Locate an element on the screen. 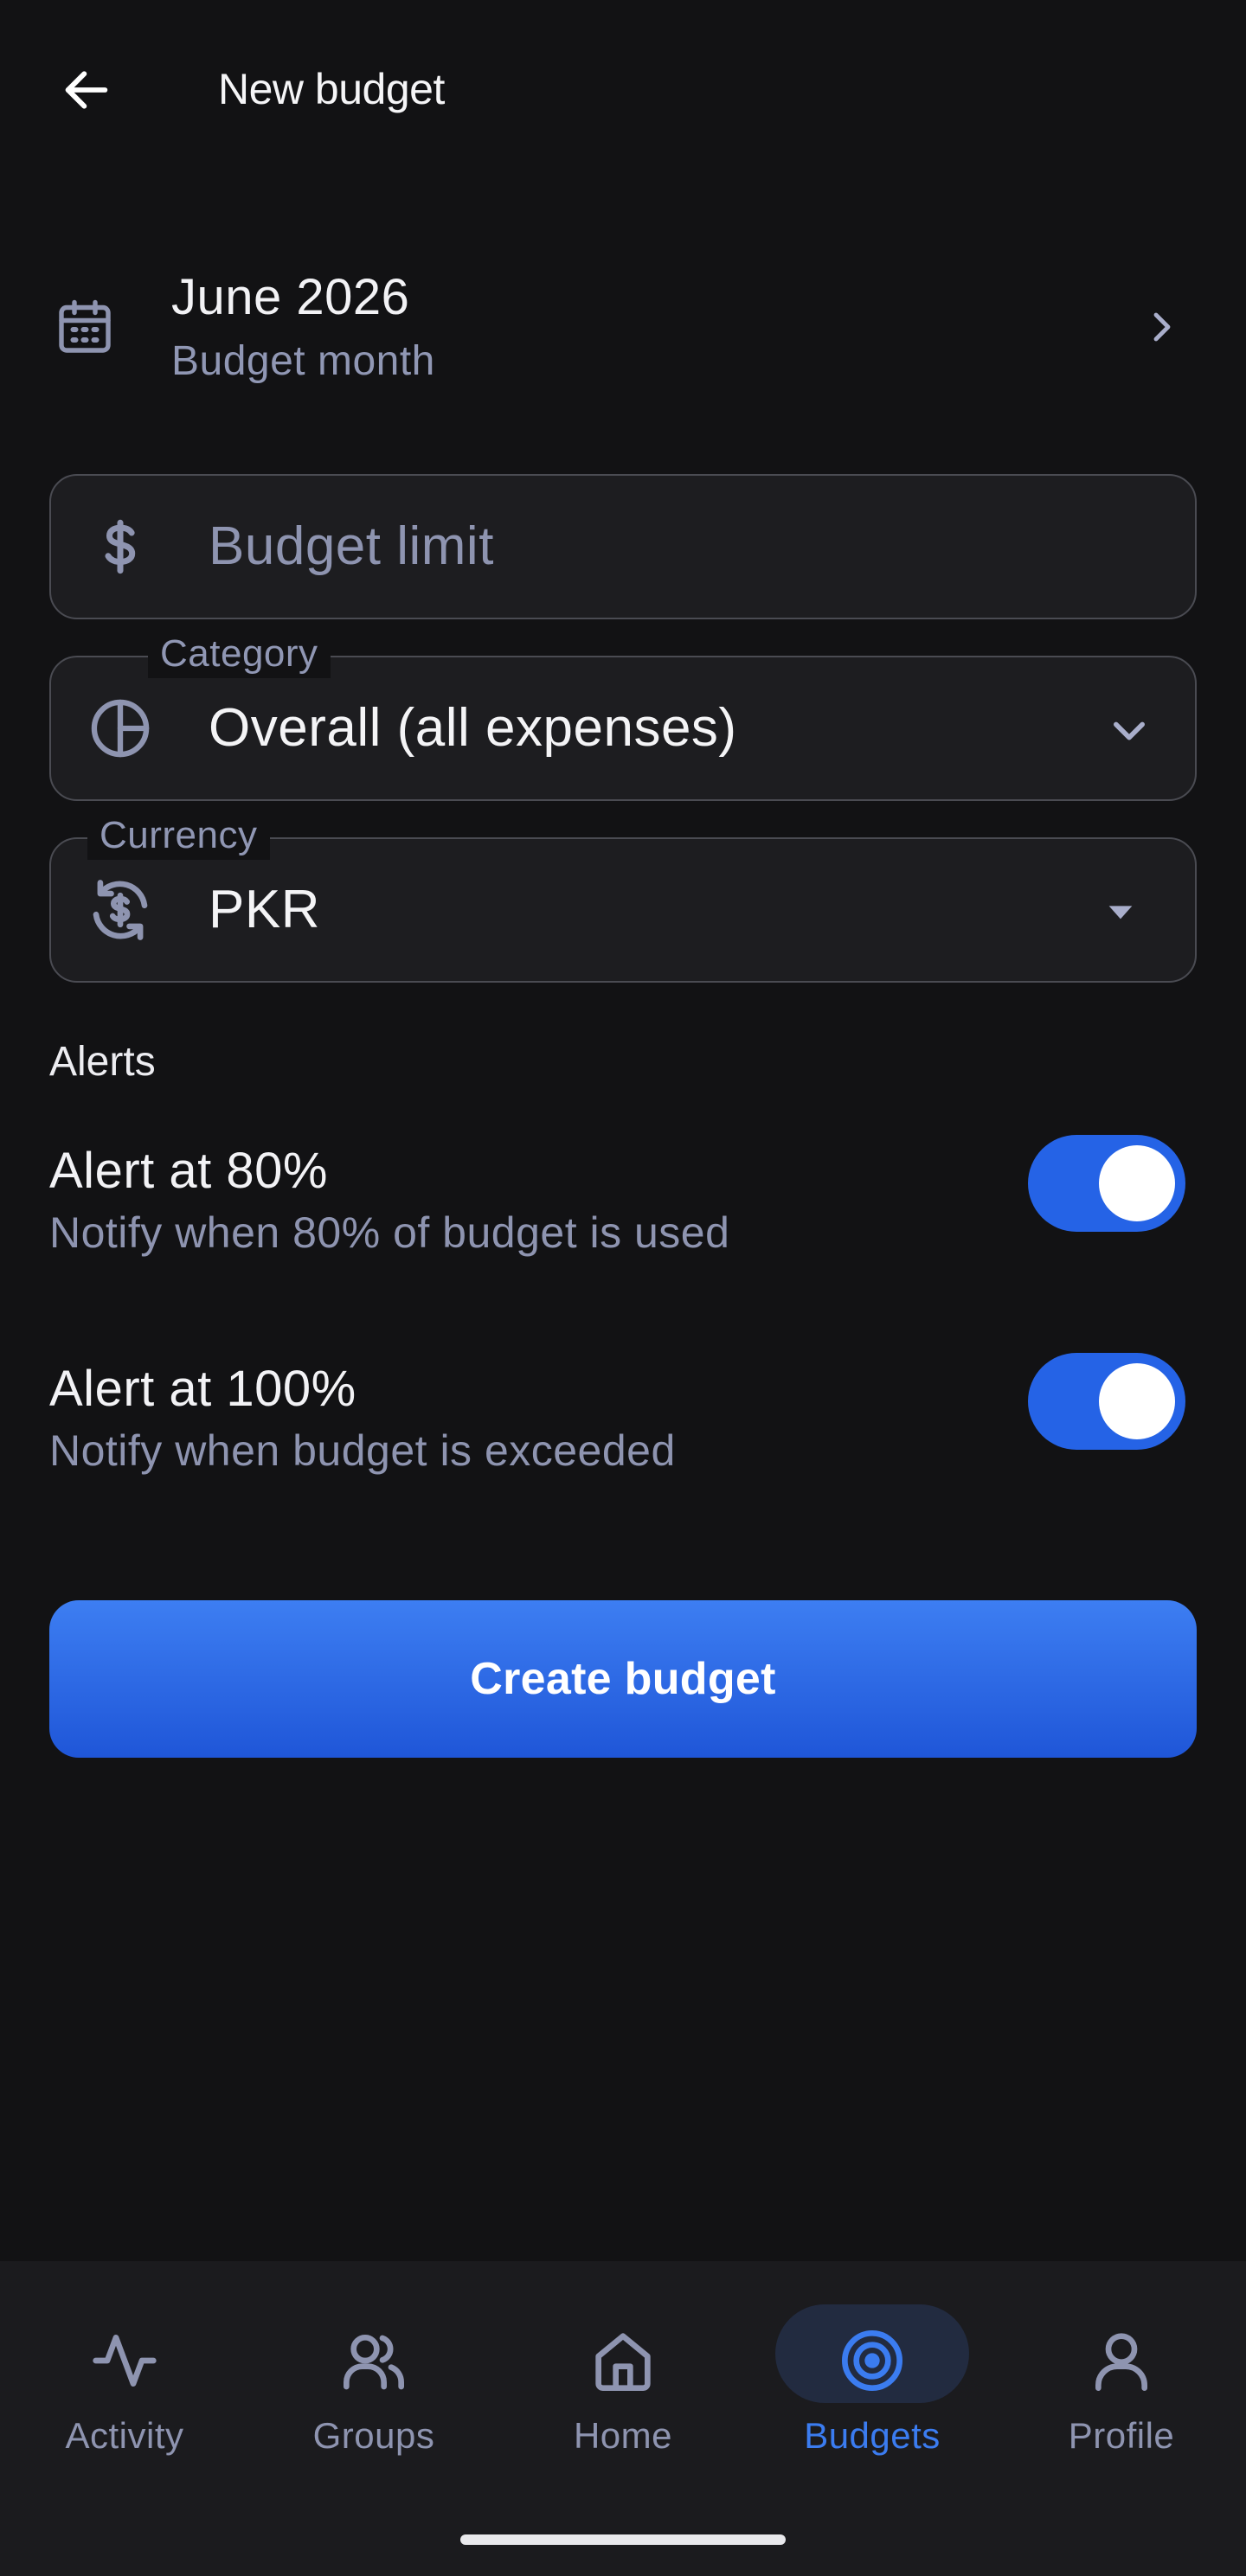 This screenshot has width=1246, height=2576. category-label: Category is located at coordinates (240, 654).